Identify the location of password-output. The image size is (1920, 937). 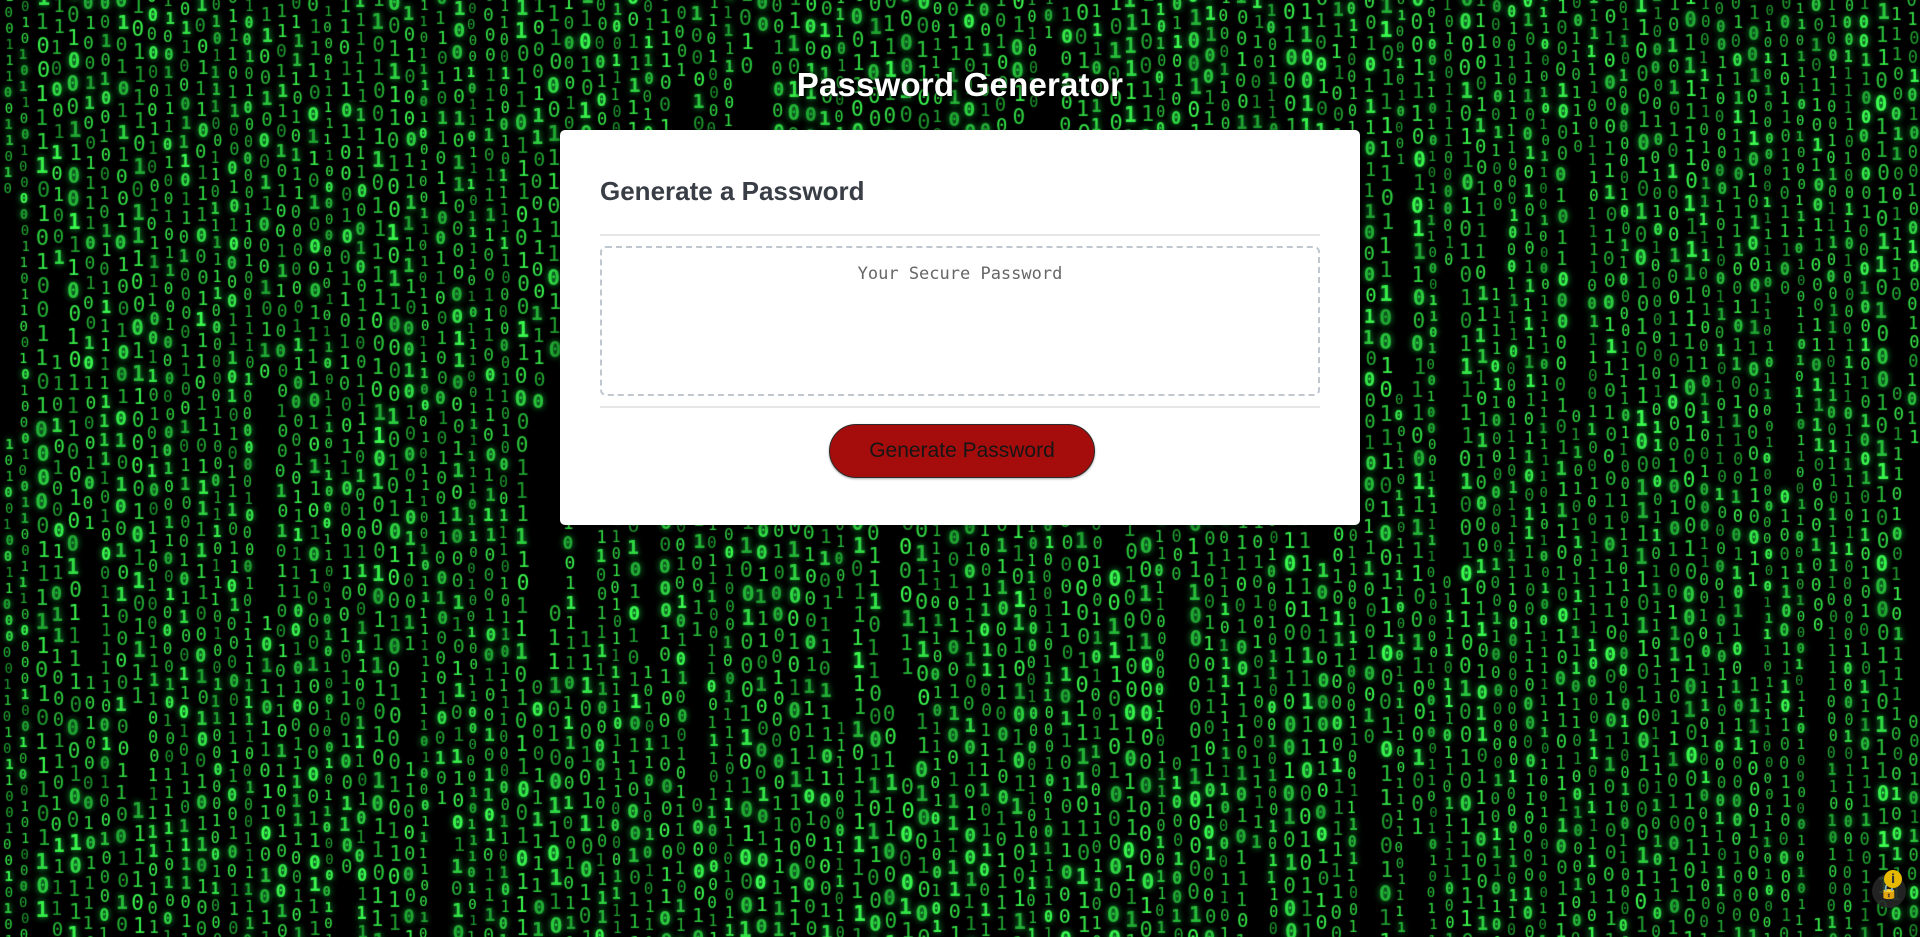
(960, 321).